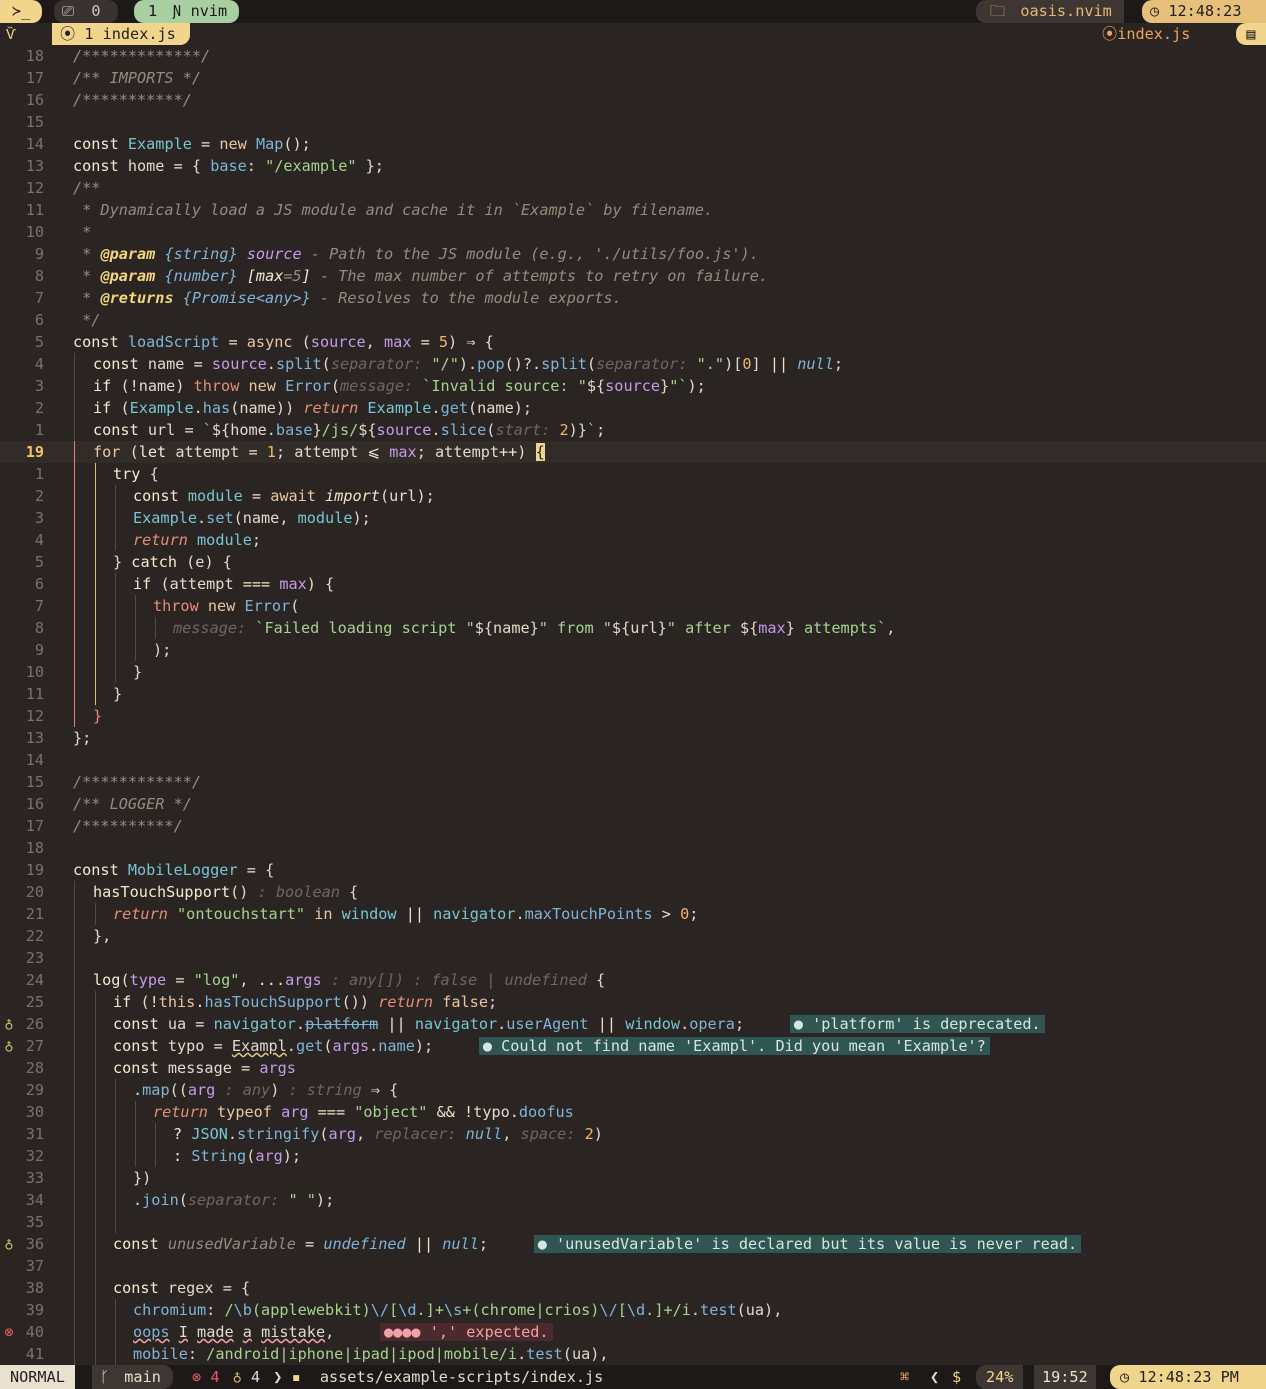 This screenshot has width=1266, height=1389. Describe the element at coordinates (633, 562) in the screenshot. I see `code-line: 5} catch (e) {` at that location.